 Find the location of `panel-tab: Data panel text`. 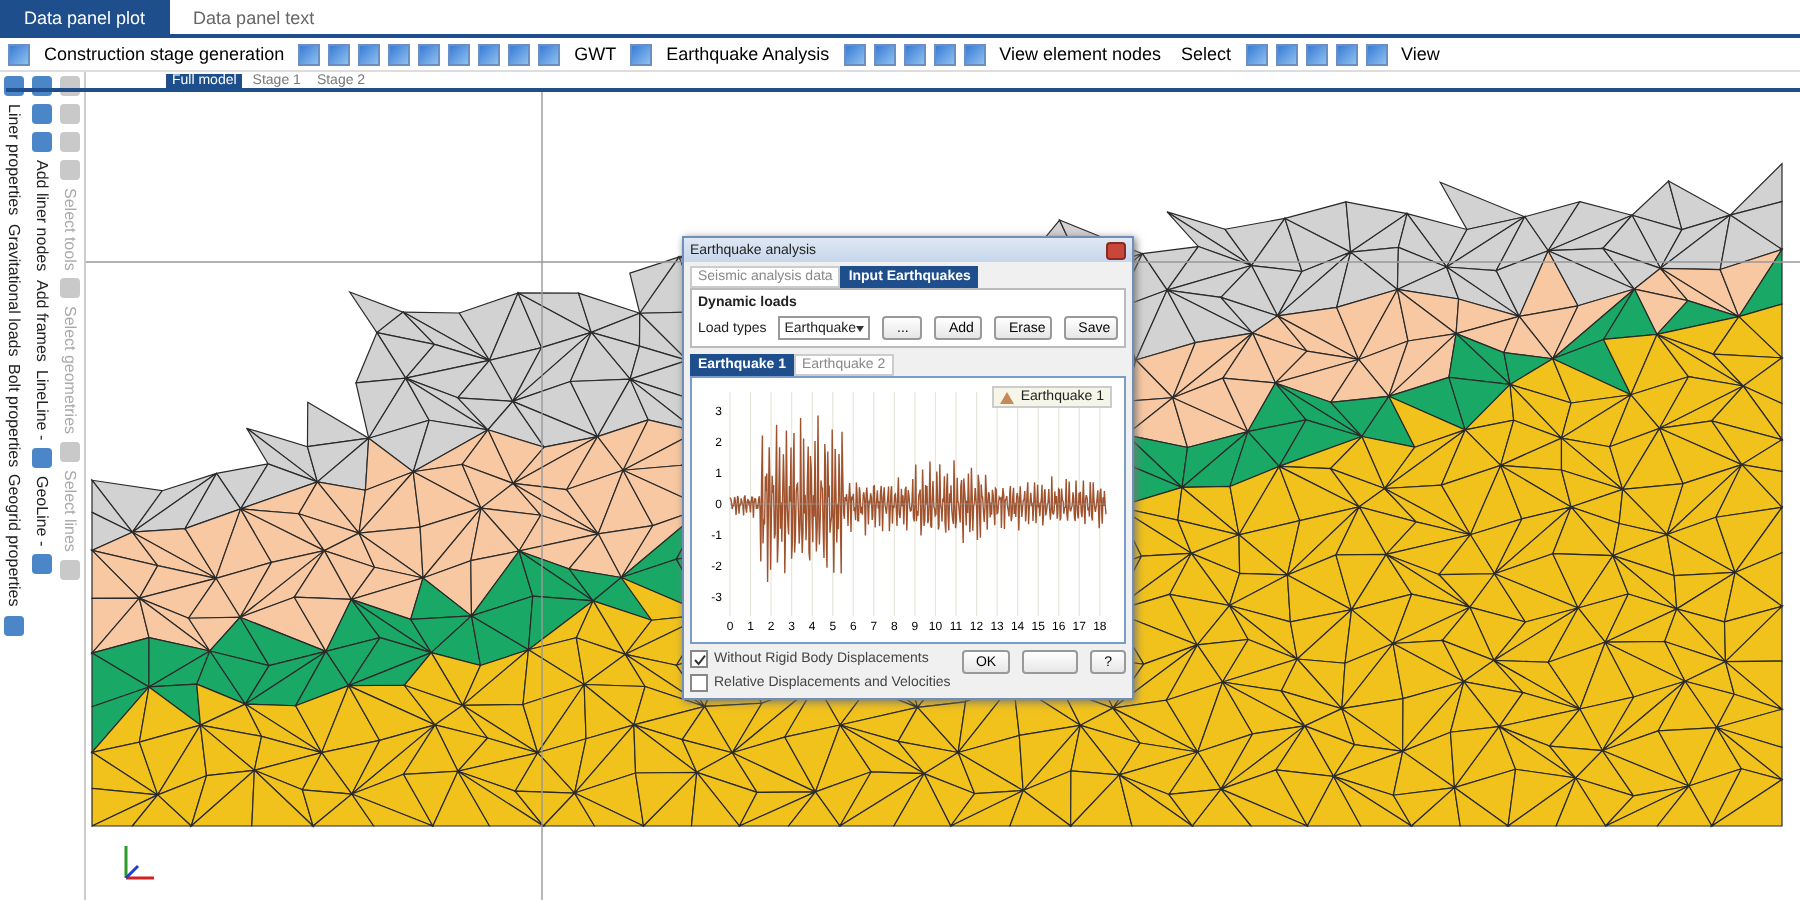

panel-tab: Data panel text is located at coordinates (254, 17).